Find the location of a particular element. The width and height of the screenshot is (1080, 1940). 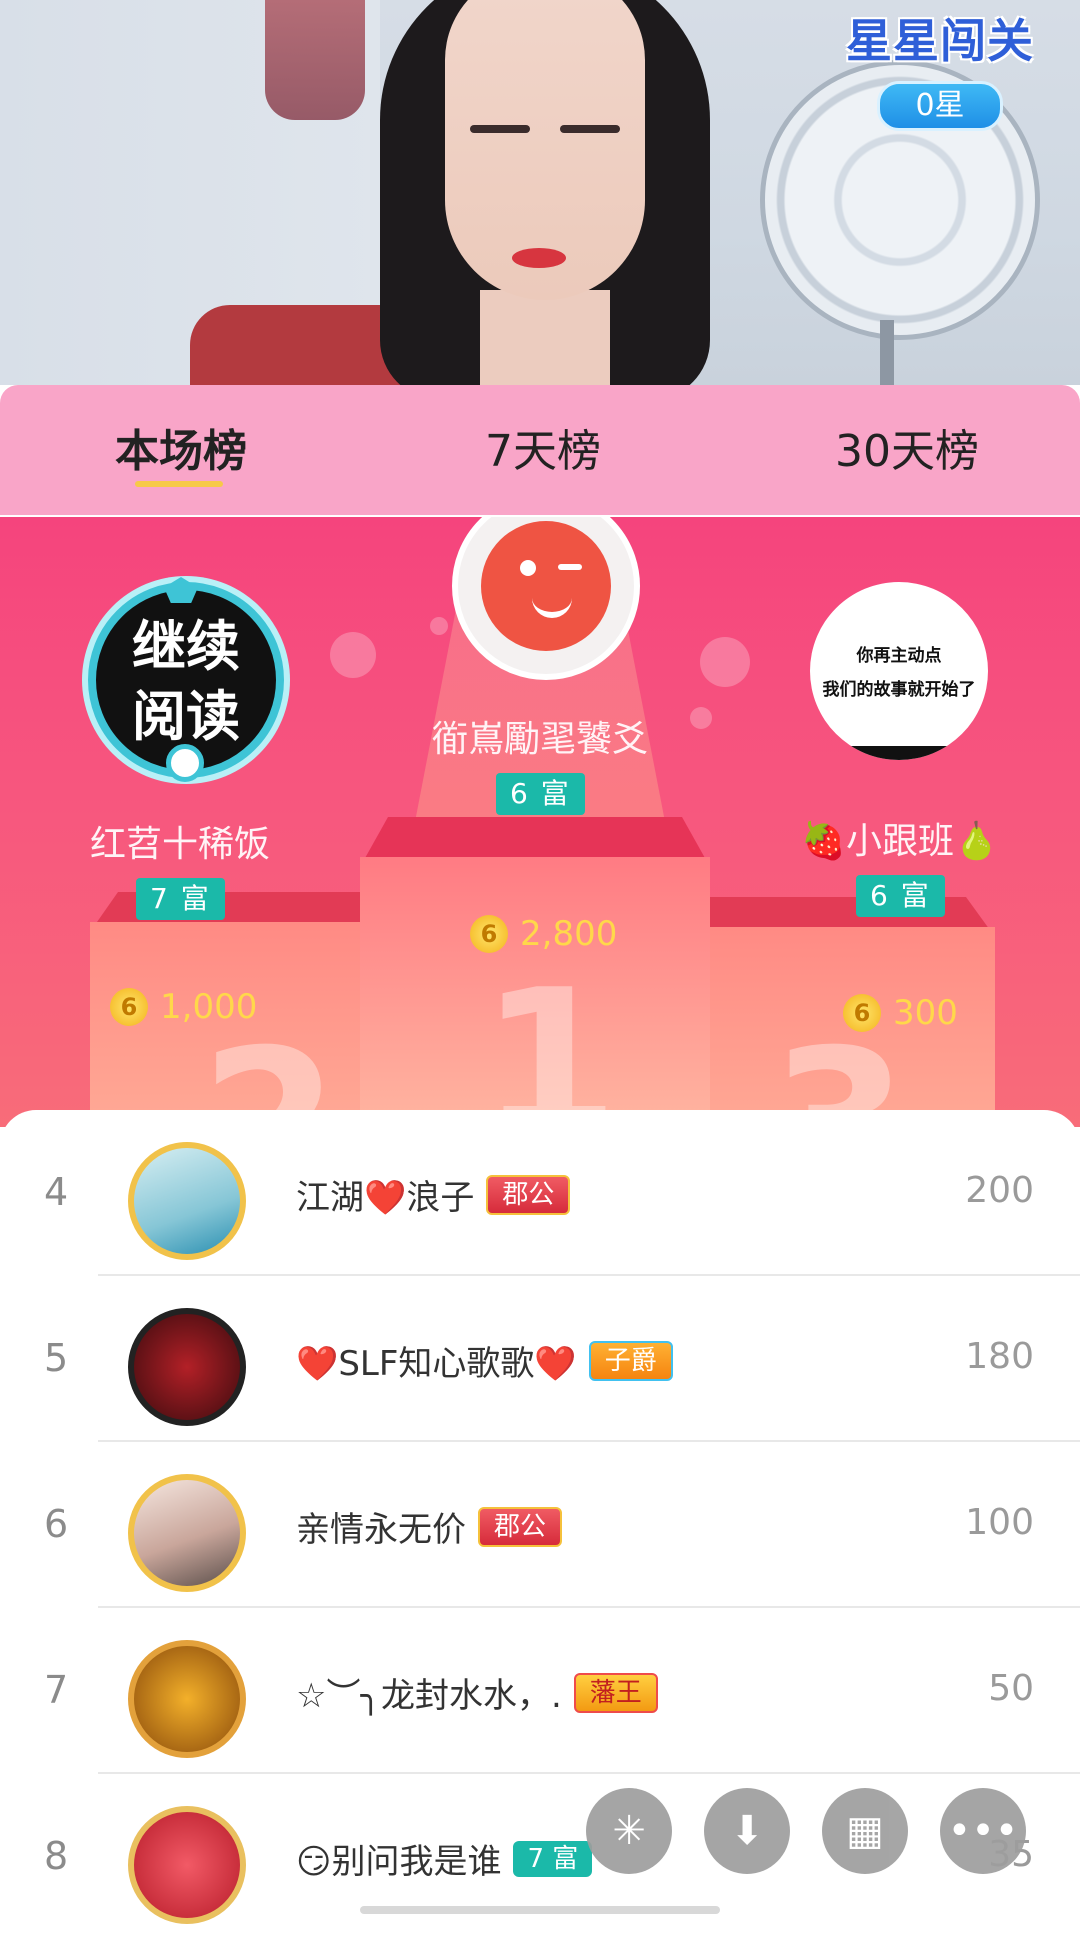

avatar-text: 继续 阅读 is located at coordinates (186, 682).